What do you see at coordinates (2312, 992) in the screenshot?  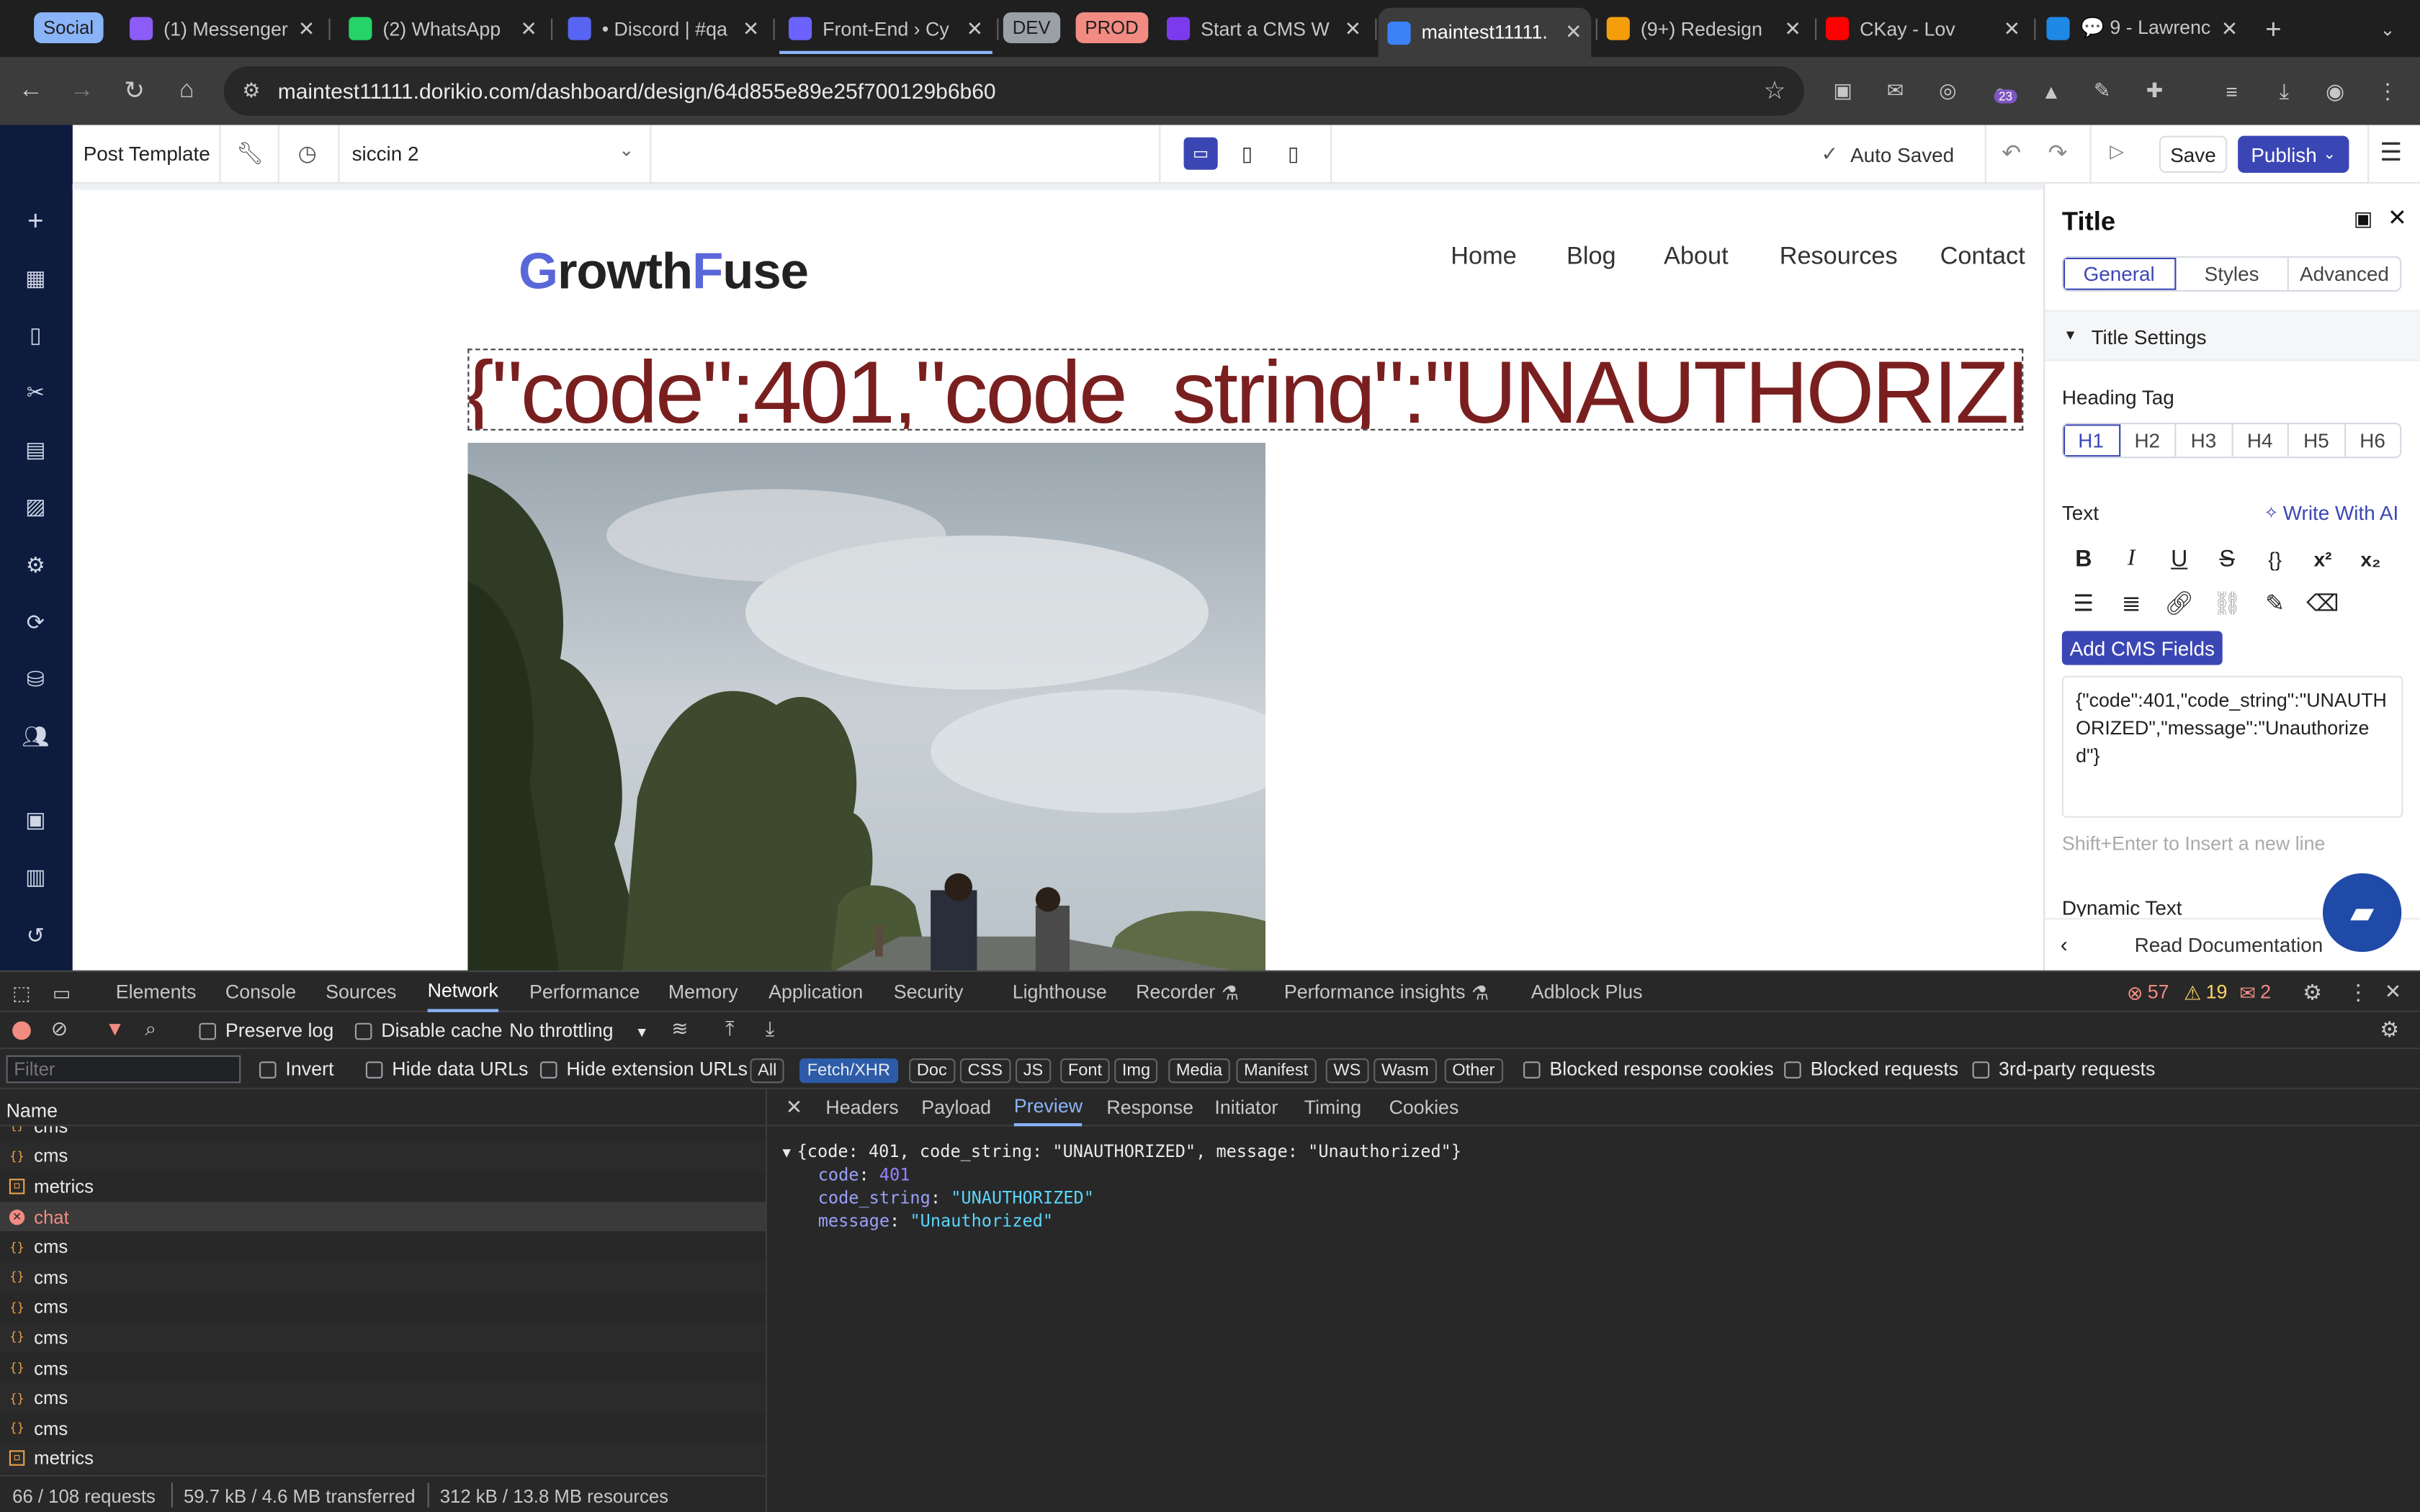 I see `devtools-settings-icon: ⚙` at bounding box center [2312, 992].